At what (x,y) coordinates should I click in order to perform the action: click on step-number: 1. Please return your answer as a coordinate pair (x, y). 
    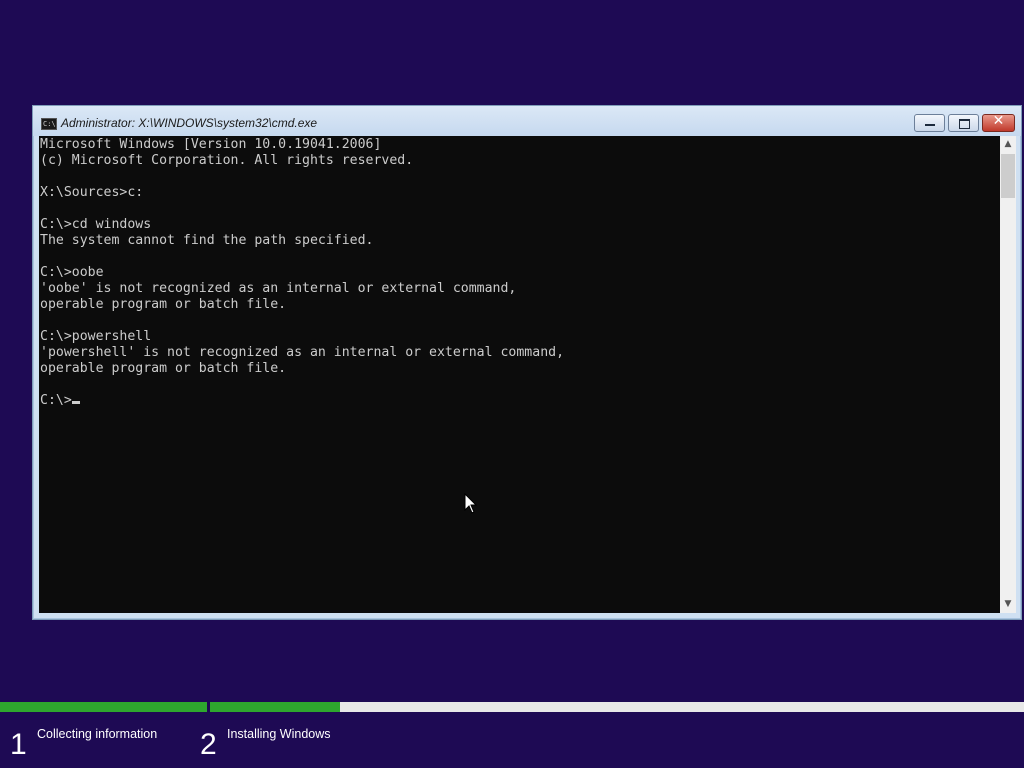
    Looking at the image, I should click on (18, 744).